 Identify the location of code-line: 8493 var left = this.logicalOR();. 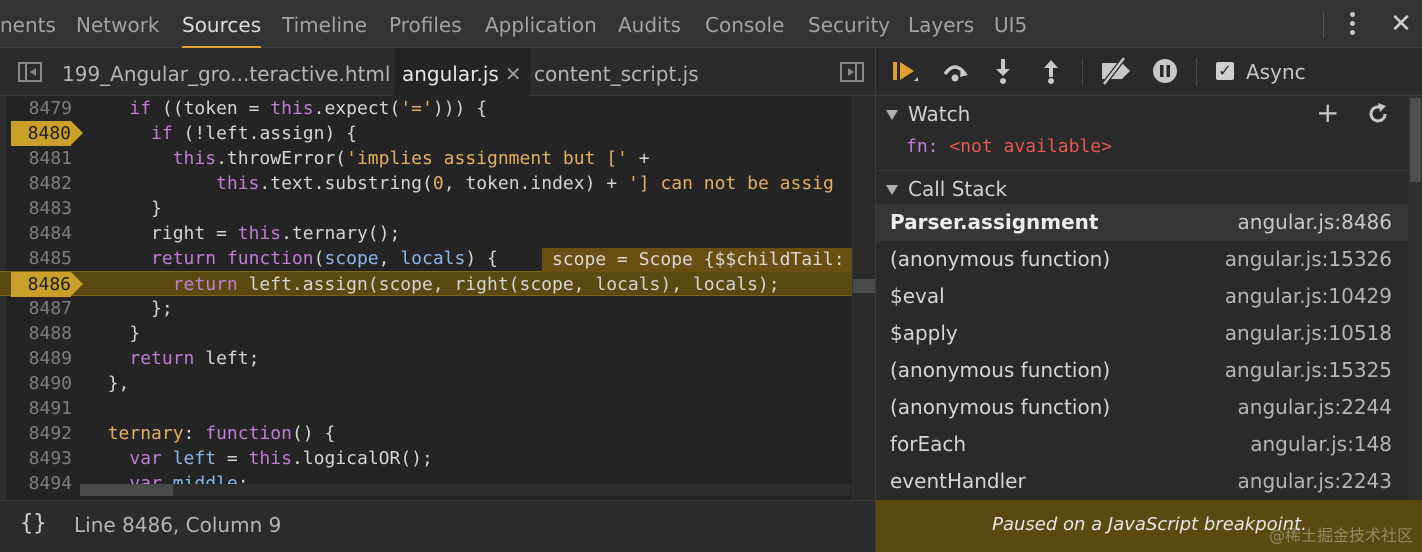
(426, 458).